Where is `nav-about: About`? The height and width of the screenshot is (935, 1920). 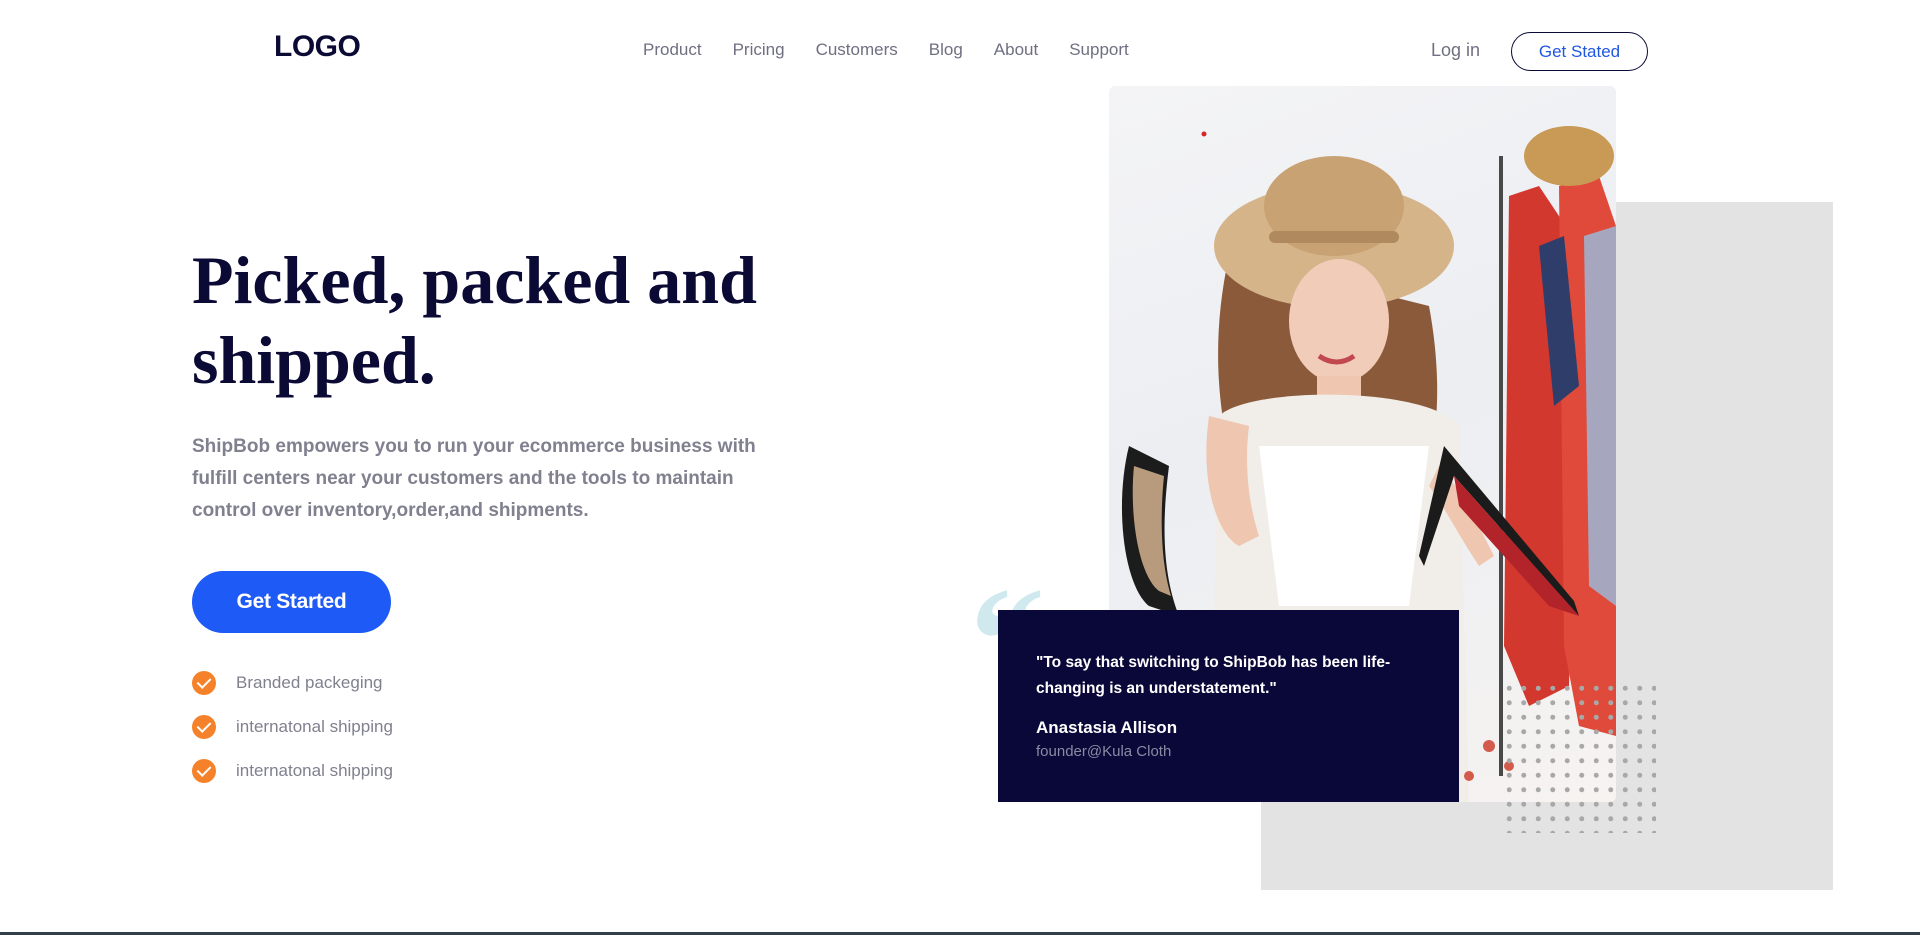
nav-about: About is located at coordinates (1016, 50).